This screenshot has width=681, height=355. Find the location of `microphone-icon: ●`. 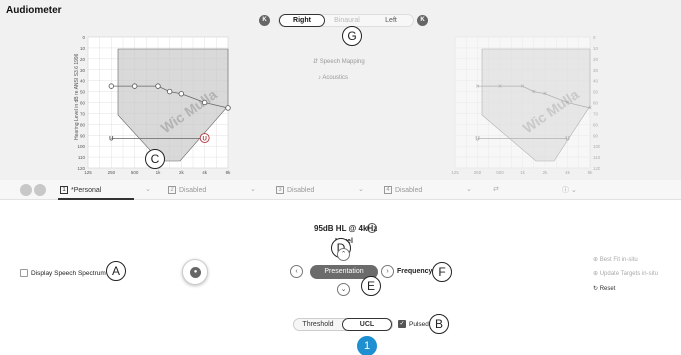

microphone-icon: ● is located at coordinates (195, 272).